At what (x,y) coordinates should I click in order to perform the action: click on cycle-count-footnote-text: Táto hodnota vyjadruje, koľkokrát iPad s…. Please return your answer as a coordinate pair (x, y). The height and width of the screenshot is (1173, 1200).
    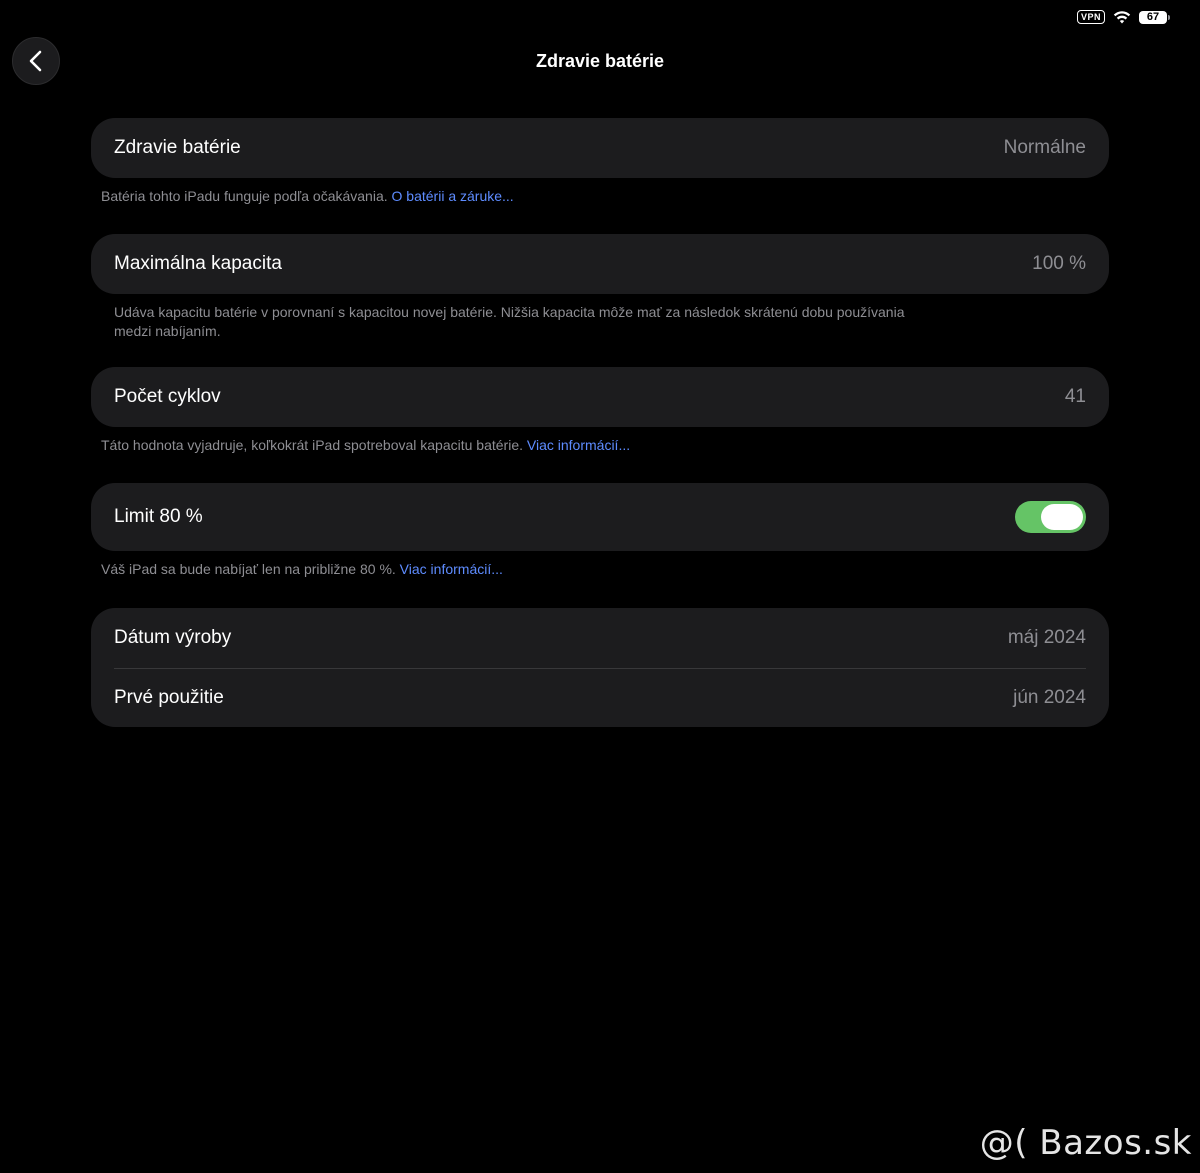
    Looking at the image, I should click on (312, 445).